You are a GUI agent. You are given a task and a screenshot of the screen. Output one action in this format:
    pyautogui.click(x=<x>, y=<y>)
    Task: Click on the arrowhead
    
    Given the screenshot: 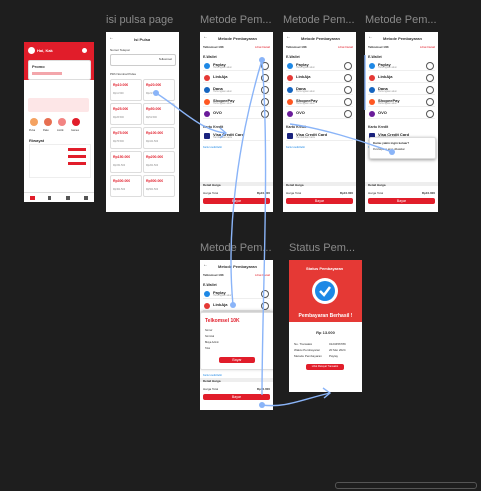 What is the action you would take?
    pyautogui.click(x=327, y=393)
    